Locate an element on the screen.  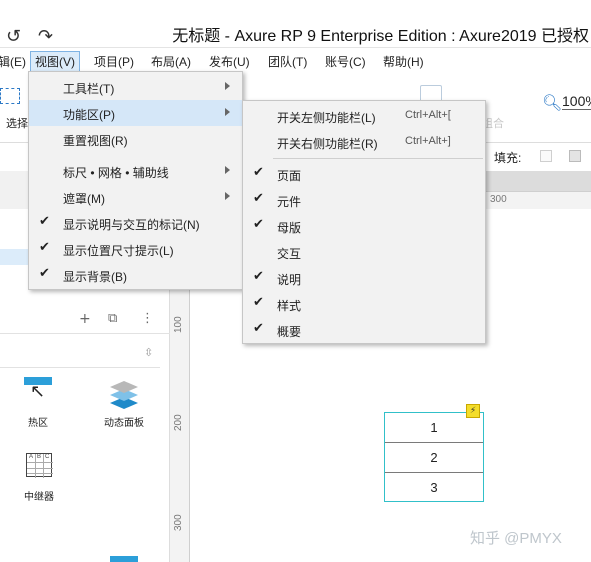
menu-item-toolbar: 工具栏(T) is located at coordinates (135, 87).